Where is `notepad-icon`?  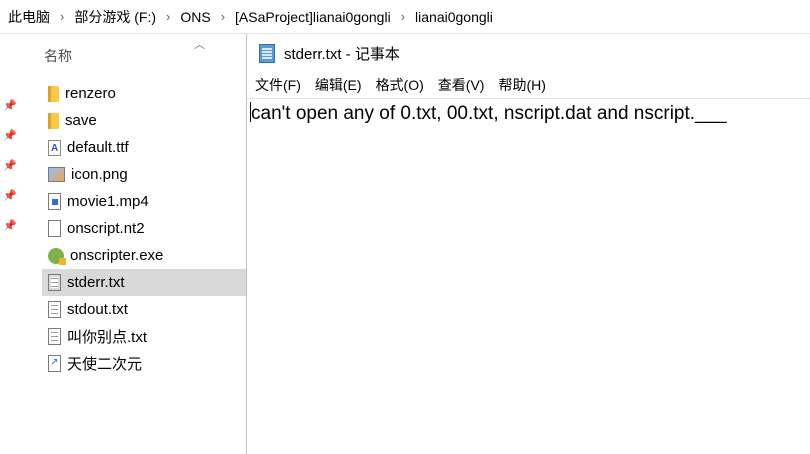 notepad-icon is located at coordinates (267, 53).